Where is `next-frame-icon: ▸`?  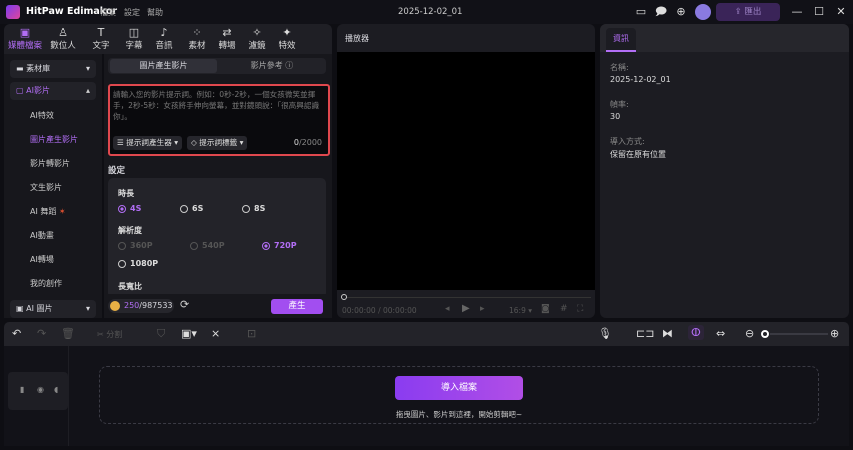 next-frame-icon: ▸ is located at coordinates (482, 309).